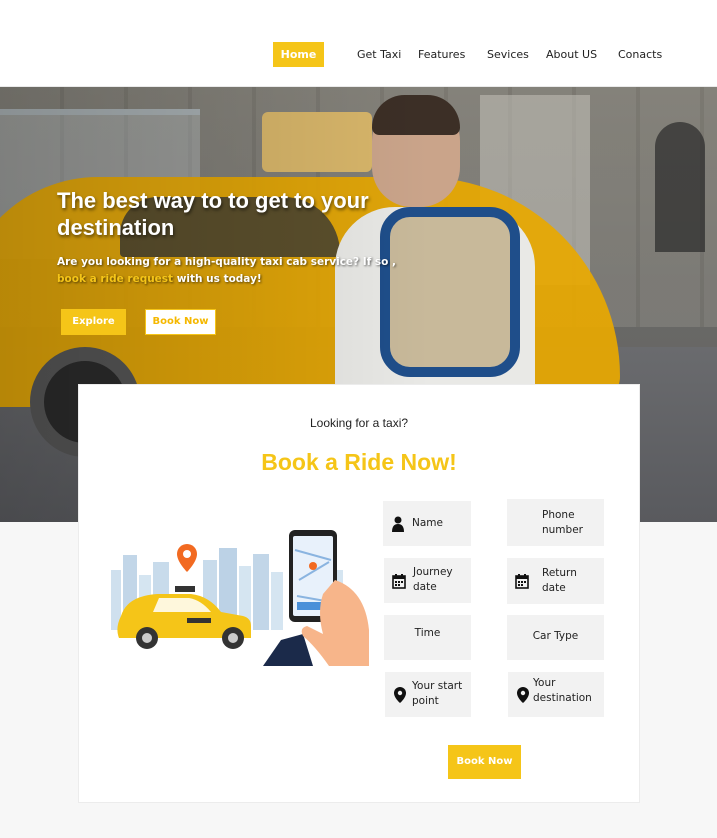  I want to click on nav-services: Sevices, so click(508, 54).